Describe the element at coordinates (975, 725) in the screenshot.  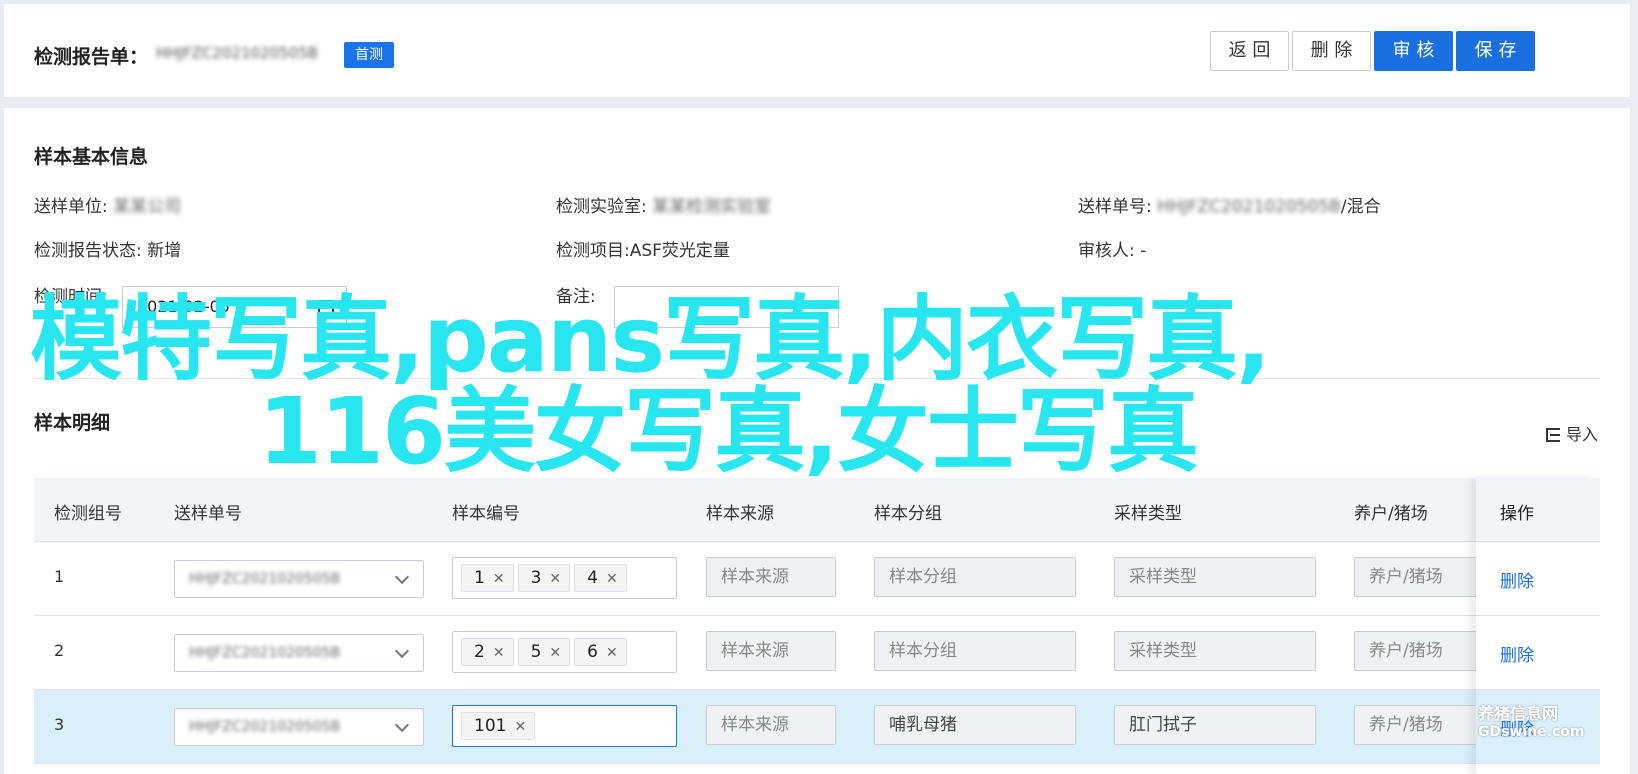
I see `sample-group-field: 哺乳母猪` at that location.